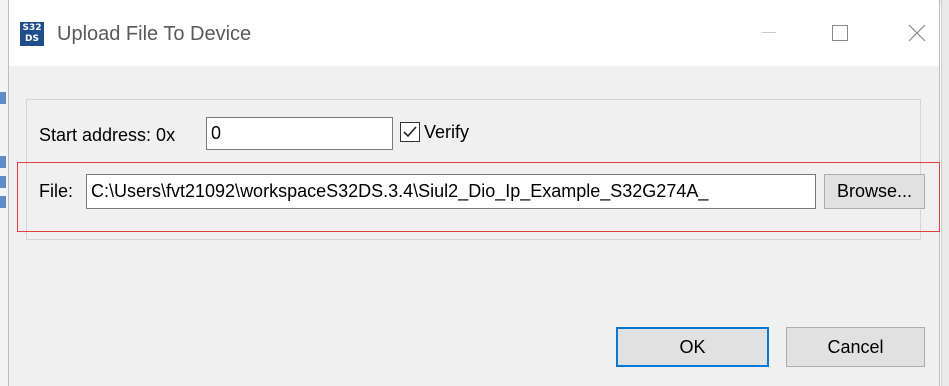 The width and height of the screenshot is (949, 386). I want to click on close-button, so click(917, 33).